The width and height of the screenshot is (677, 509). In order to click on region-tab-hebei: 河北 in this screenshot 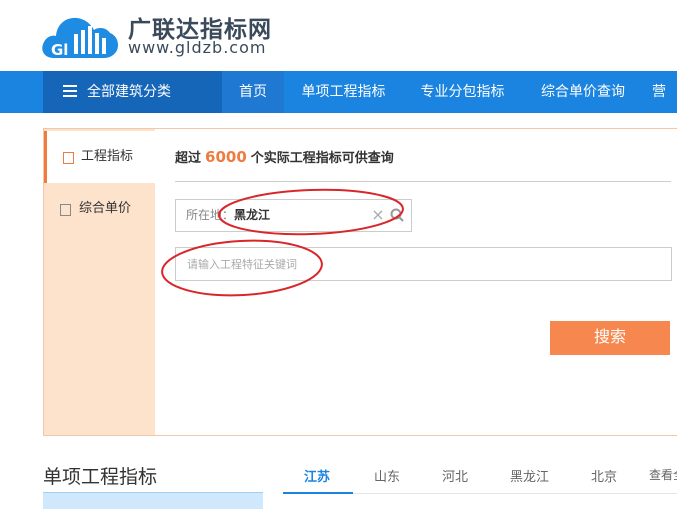, I will do `click(455, 475)`.